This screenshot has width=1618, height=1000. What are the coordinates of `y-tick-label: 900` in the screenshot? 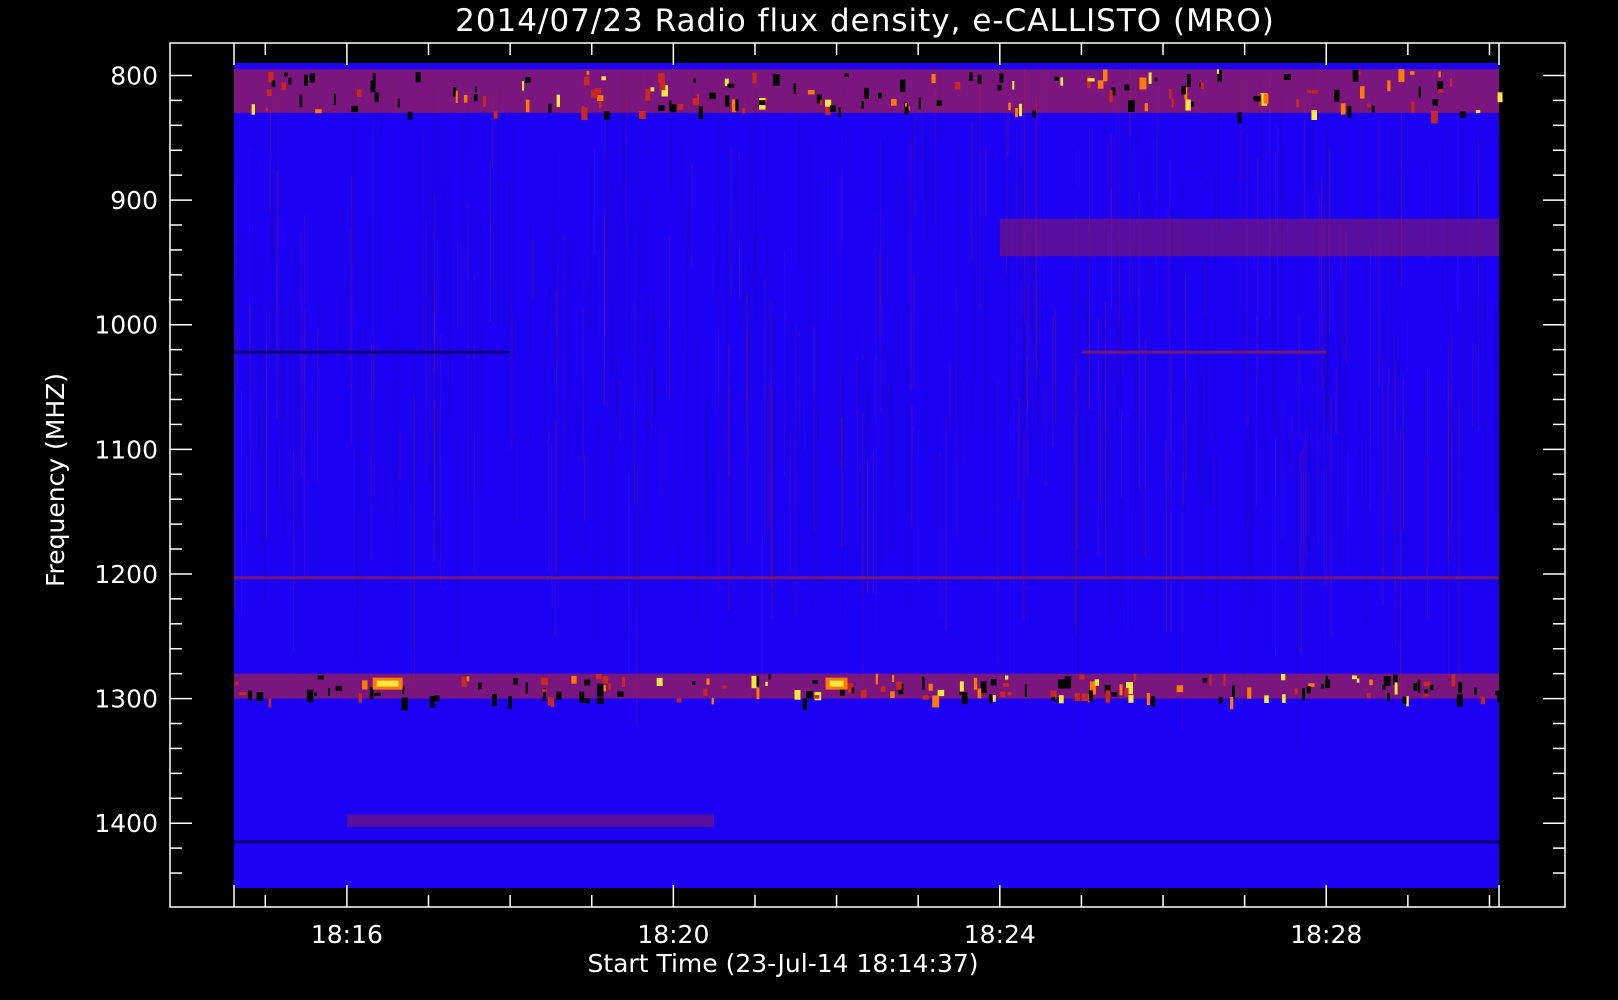 It's located at (134, 200).